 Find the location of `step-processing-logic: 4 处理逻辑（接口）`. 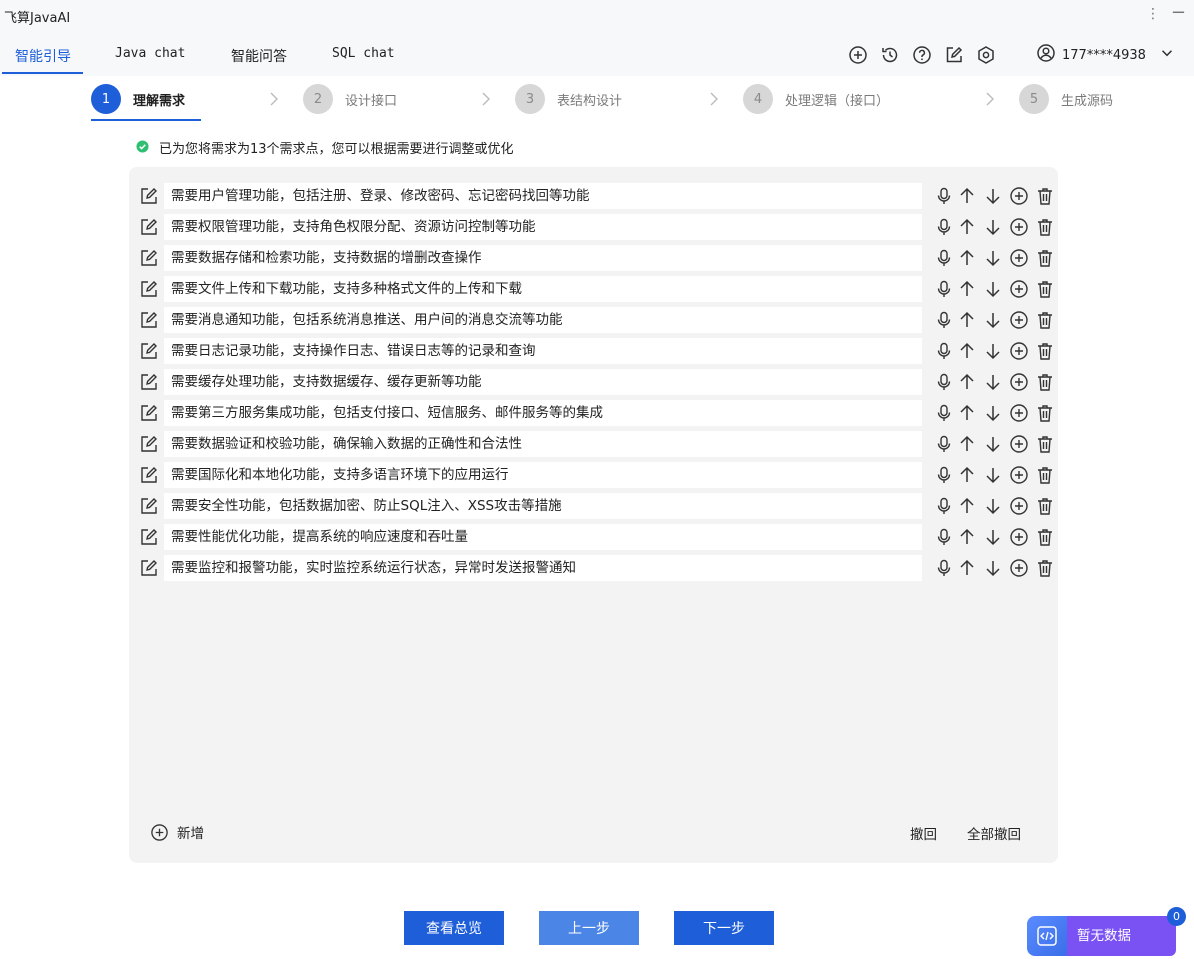

step-processing-logic: 4 处理逻辑（接口） is located at coordinates (816, 99).